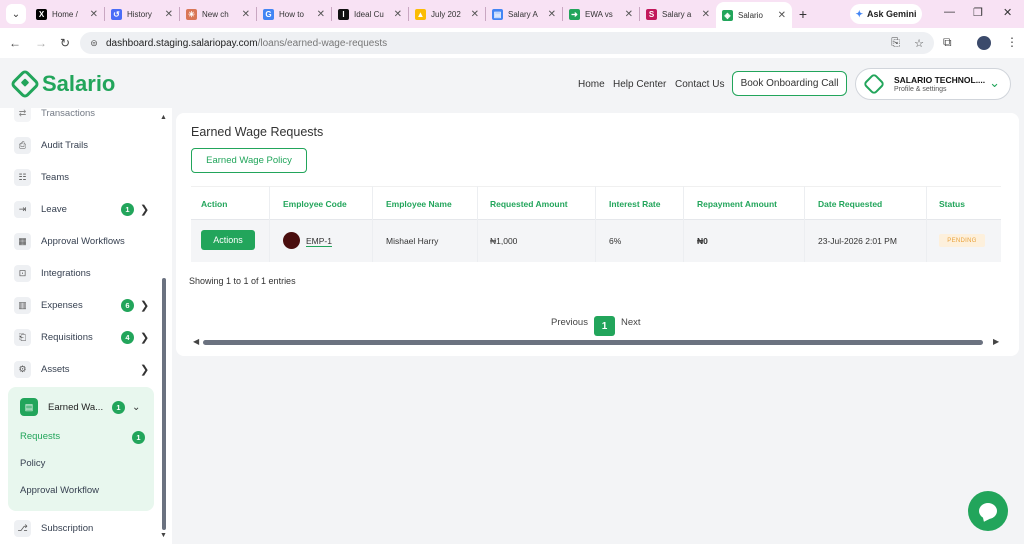  Describe the element at coordinates (754, 15) in the screenshot. I see `browser-tab-active: ◈ Salario ✕` at that location.